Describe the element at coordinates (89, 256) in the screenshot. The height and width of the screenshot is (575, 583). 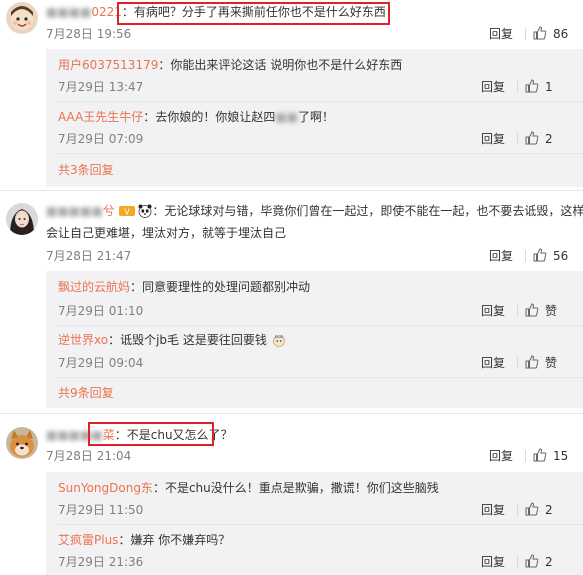
I see `comment-date: 7月28日 21:47` at that location.